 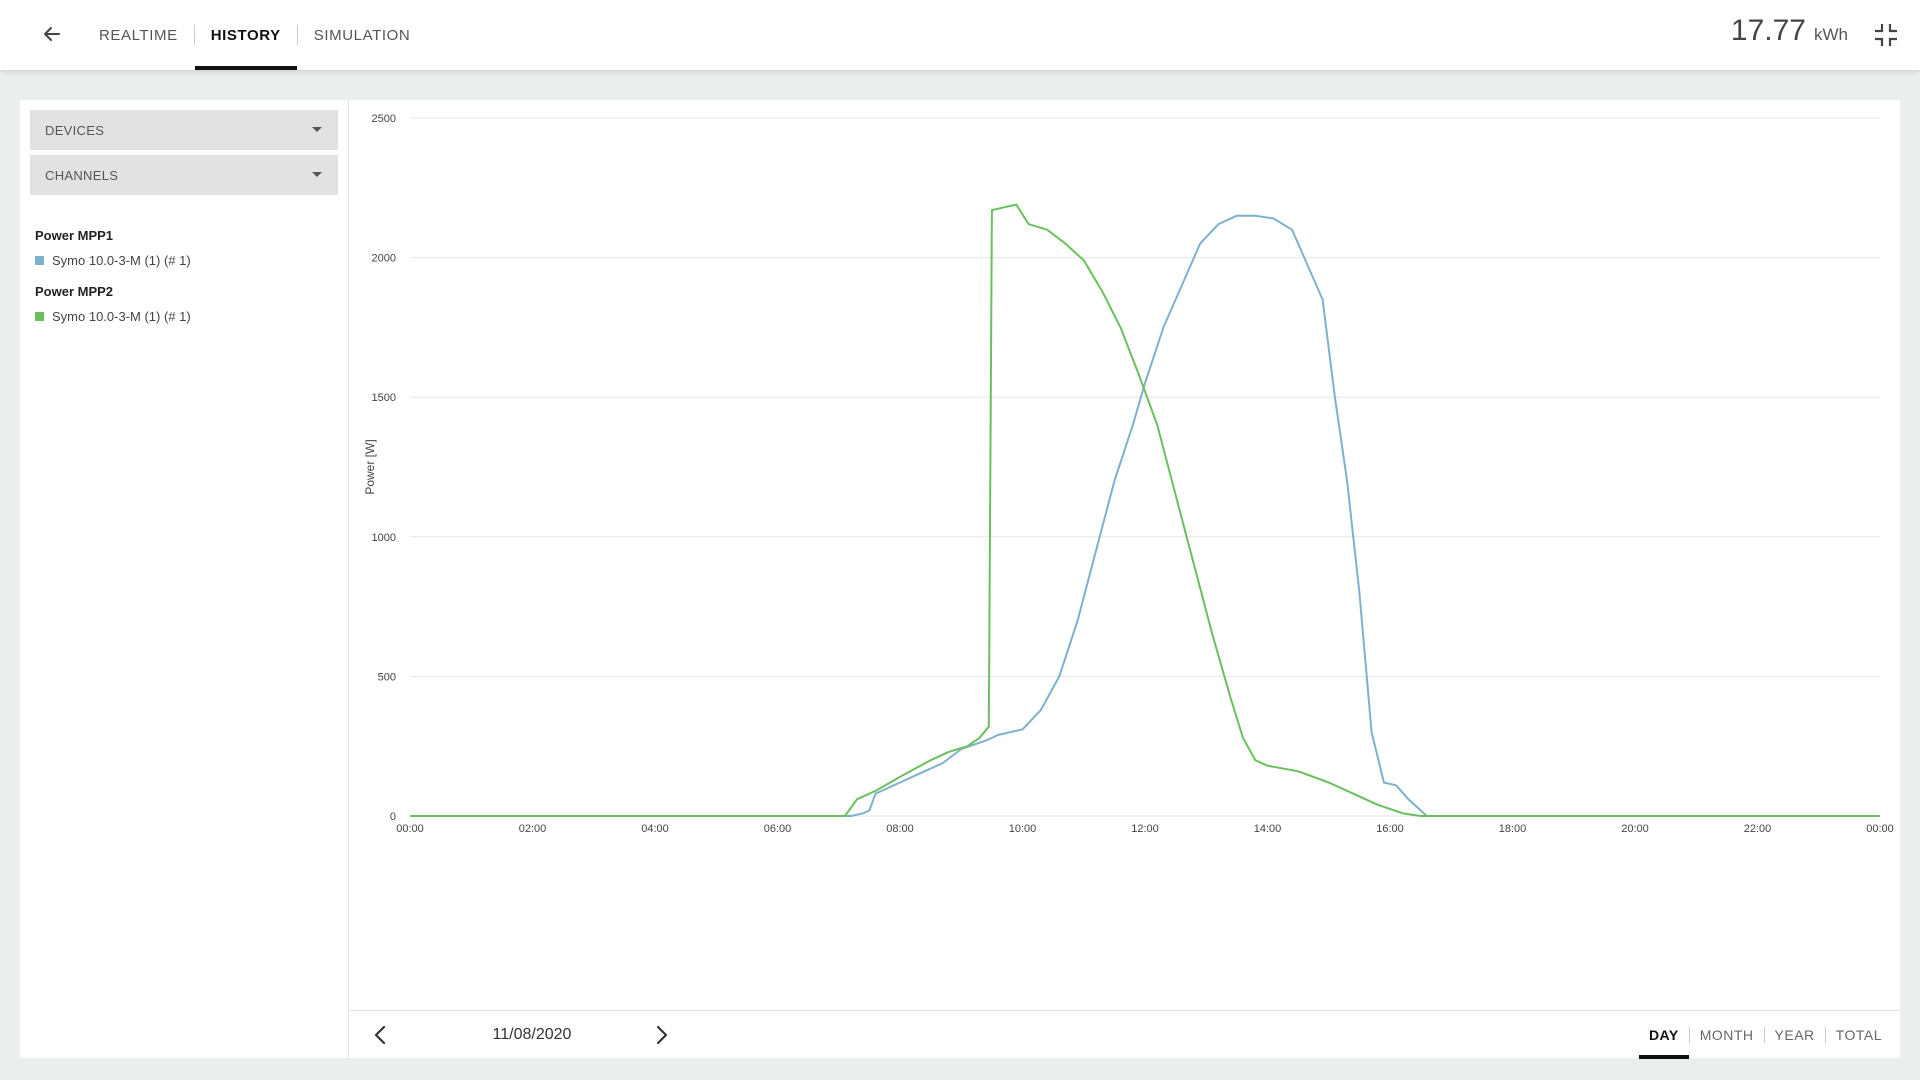 I want to click on date-label: 11/08/2020, so click(x=532, y=1035).